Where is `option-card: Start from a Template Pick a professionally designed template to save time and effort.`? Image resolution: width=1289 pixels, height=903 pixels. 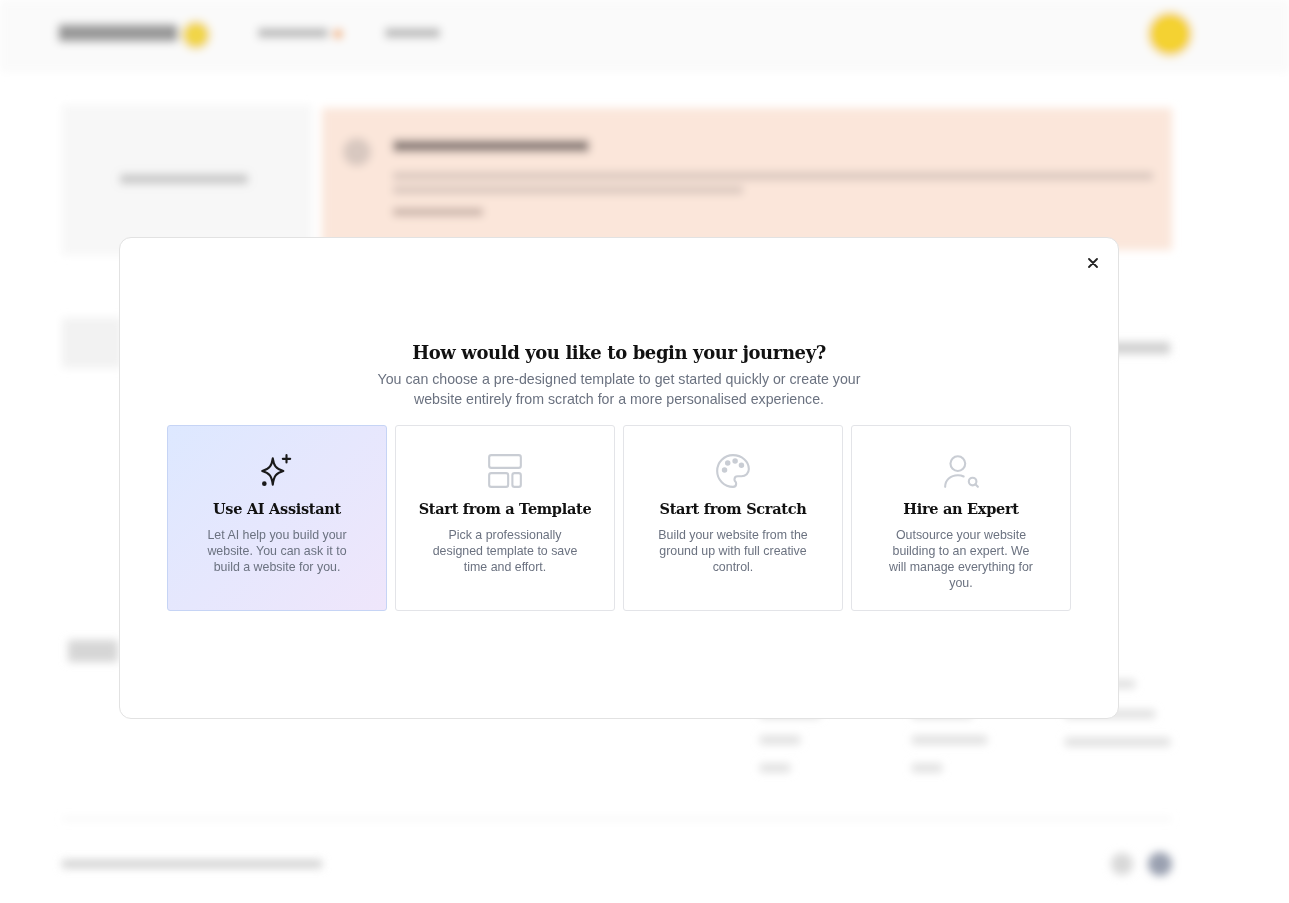 option-card: Start from a Template Pick a professionally designed template to save time and effort. is located at coordinates (505, 518).